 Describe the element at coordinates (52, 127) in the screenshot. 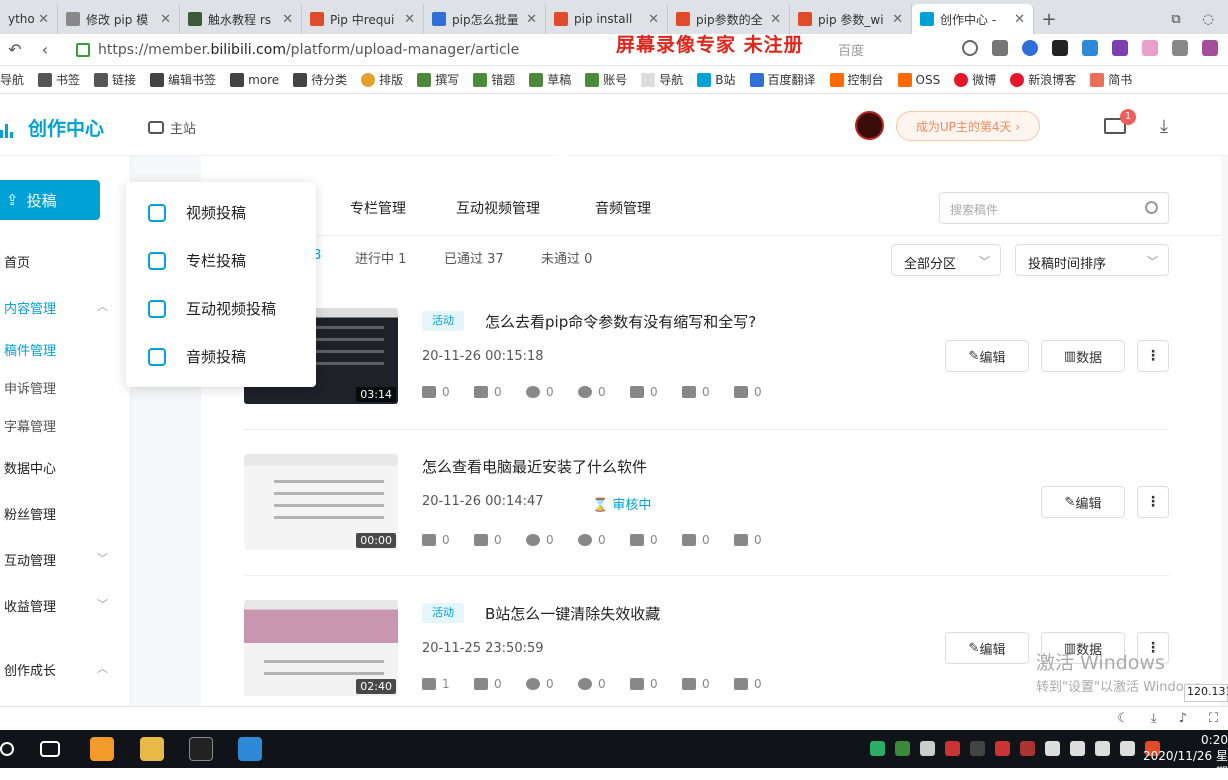

I see `creator-center-logo: 创作中心` at that location.